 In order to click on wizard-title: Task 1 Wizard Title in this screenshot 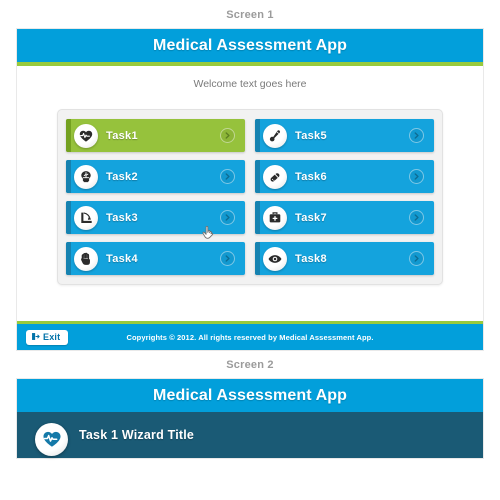, I will do `click(137, 435)`.